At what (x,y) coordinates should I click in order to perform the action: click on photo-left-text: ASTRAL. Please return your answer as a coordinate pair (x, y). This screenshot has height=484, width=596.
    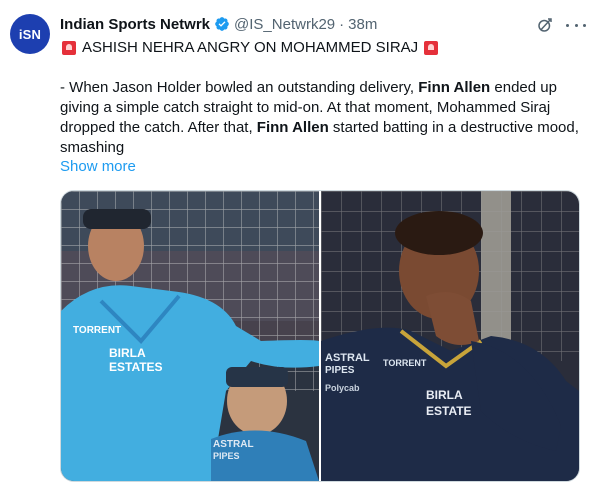
    Looking at the image, I should click on (233, 444).